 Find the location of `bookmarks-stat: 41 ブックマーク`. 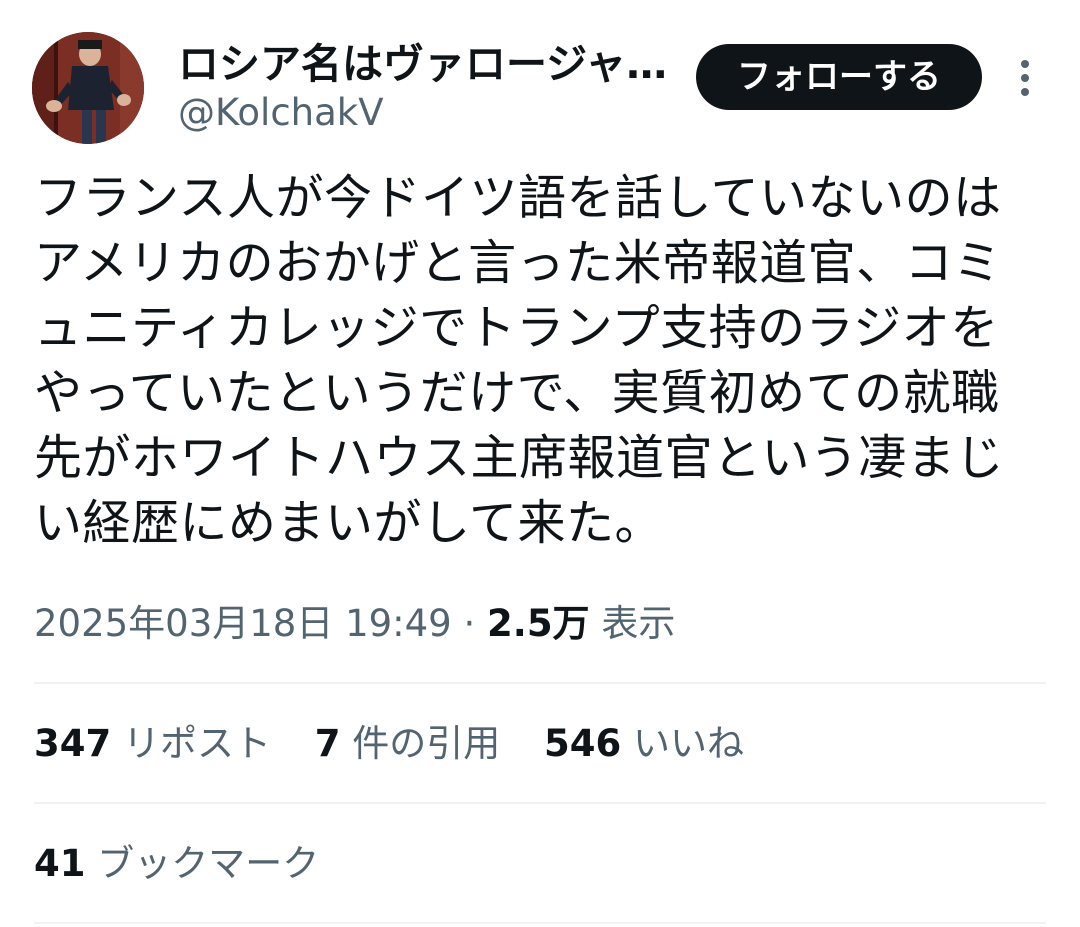

bookmarks-stat: 41 ブックマーク is located at coordinates (176, 864).